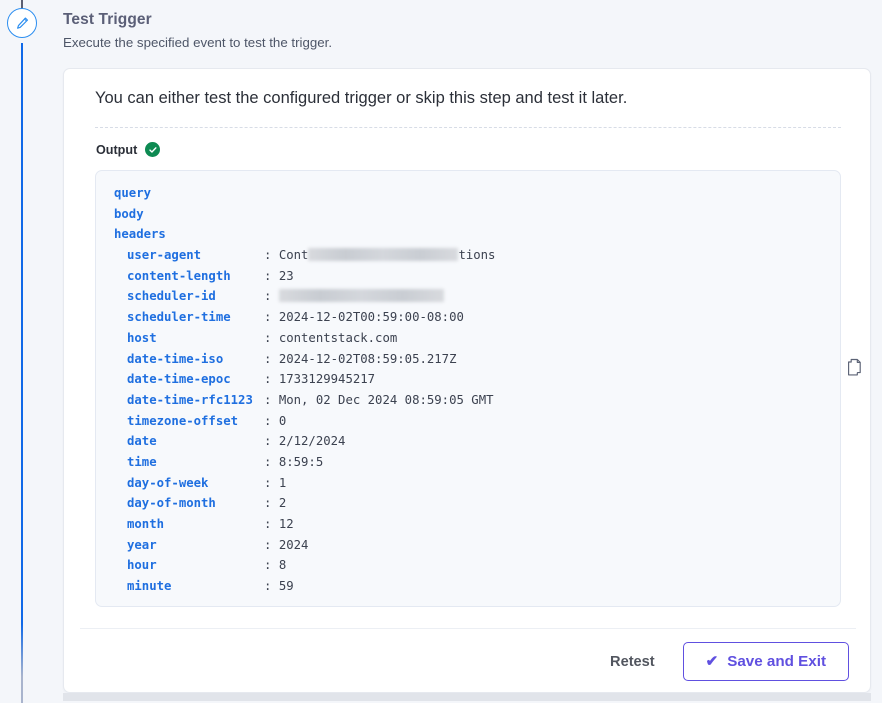  What do you see at coordinates (282, 503) in the screenshot?
I see `output-row-value: 2` at bounding box center [282, 503].